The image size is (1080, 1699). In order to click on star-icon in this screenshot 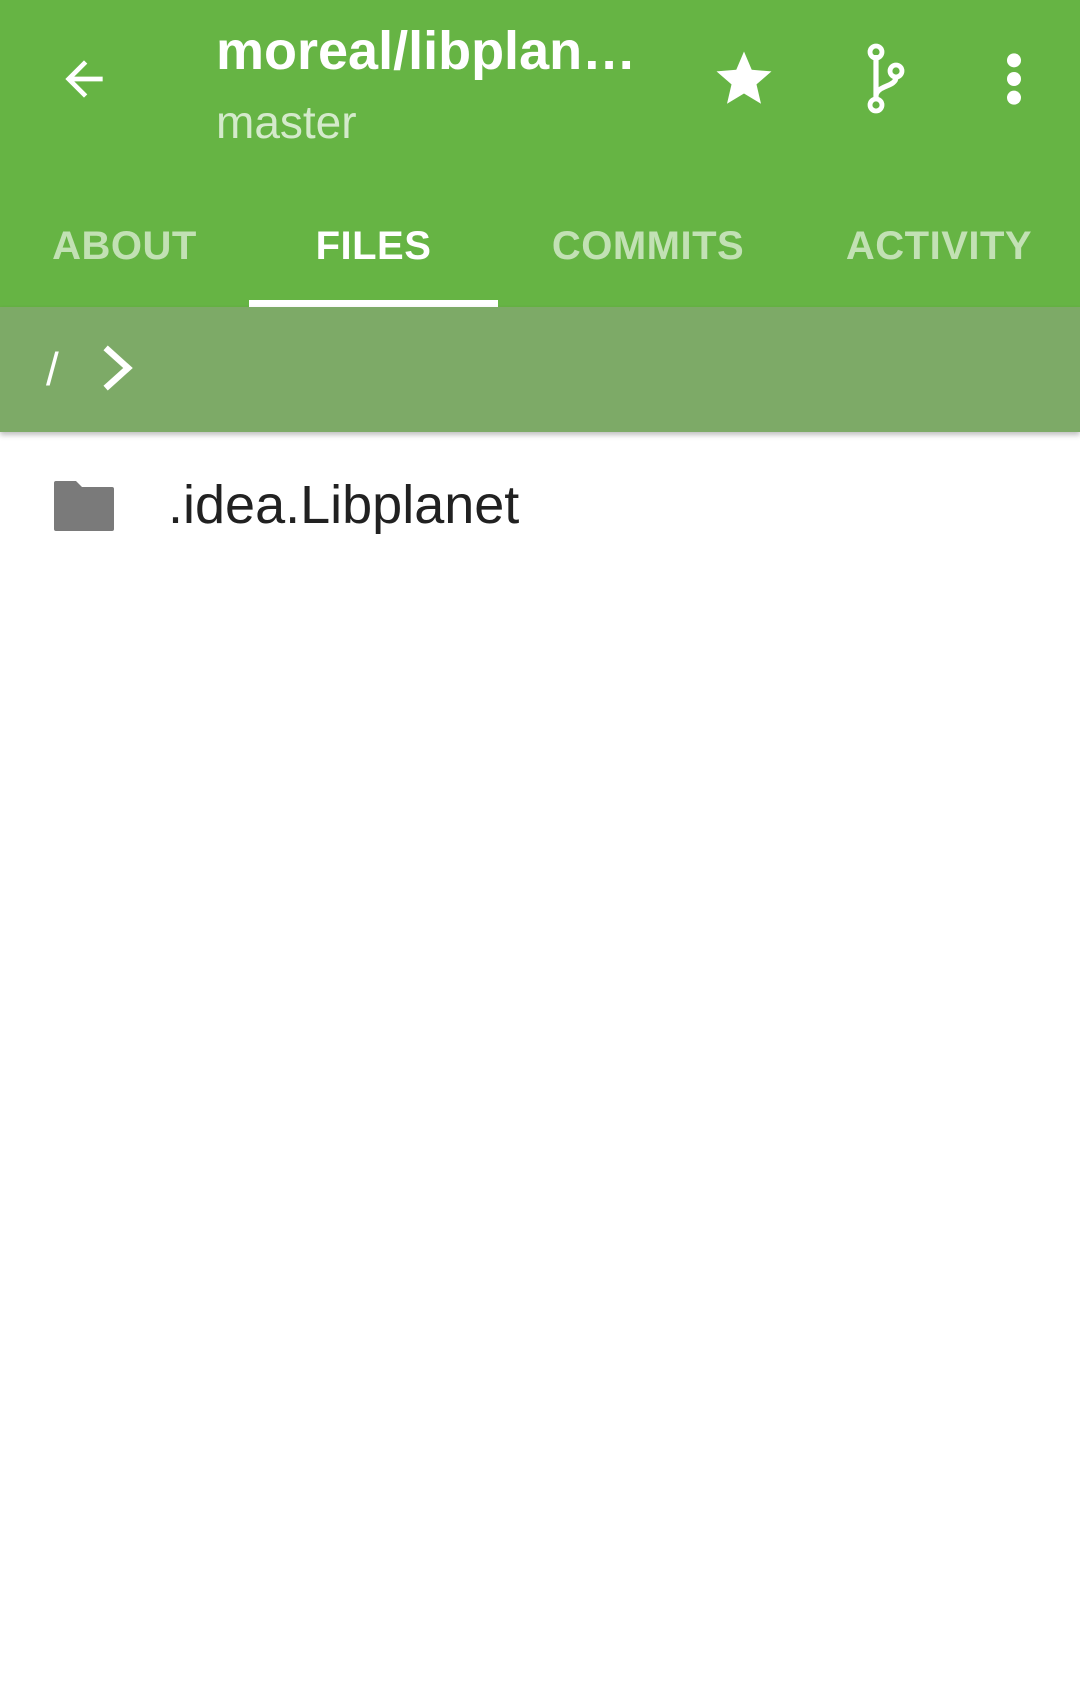, I will do `click(744, 77)`.